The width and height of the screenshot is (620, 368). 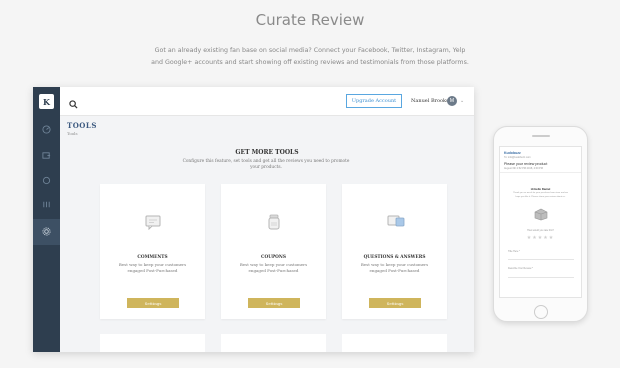 What do you see at coordinates (541, 277) in the screenshot?
I see `review-field` at bounding box center [541, 277].